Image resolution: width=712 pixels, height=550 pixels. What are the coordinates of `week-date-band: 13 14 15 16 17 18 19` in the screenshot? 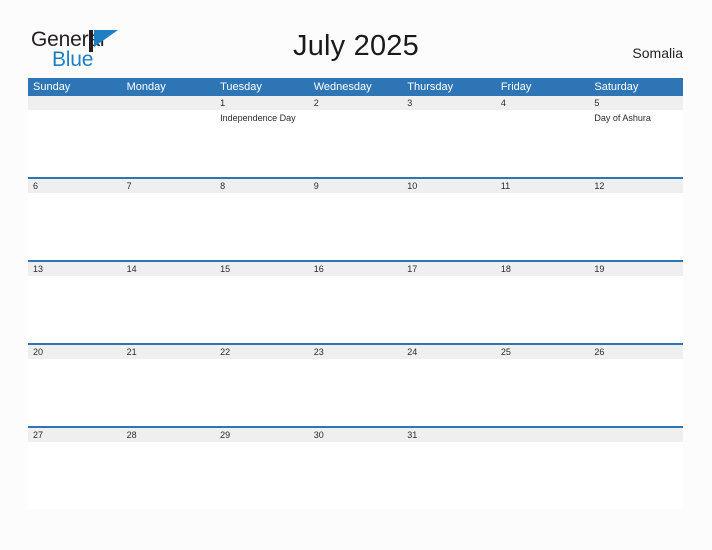 It's located at (355, 269).